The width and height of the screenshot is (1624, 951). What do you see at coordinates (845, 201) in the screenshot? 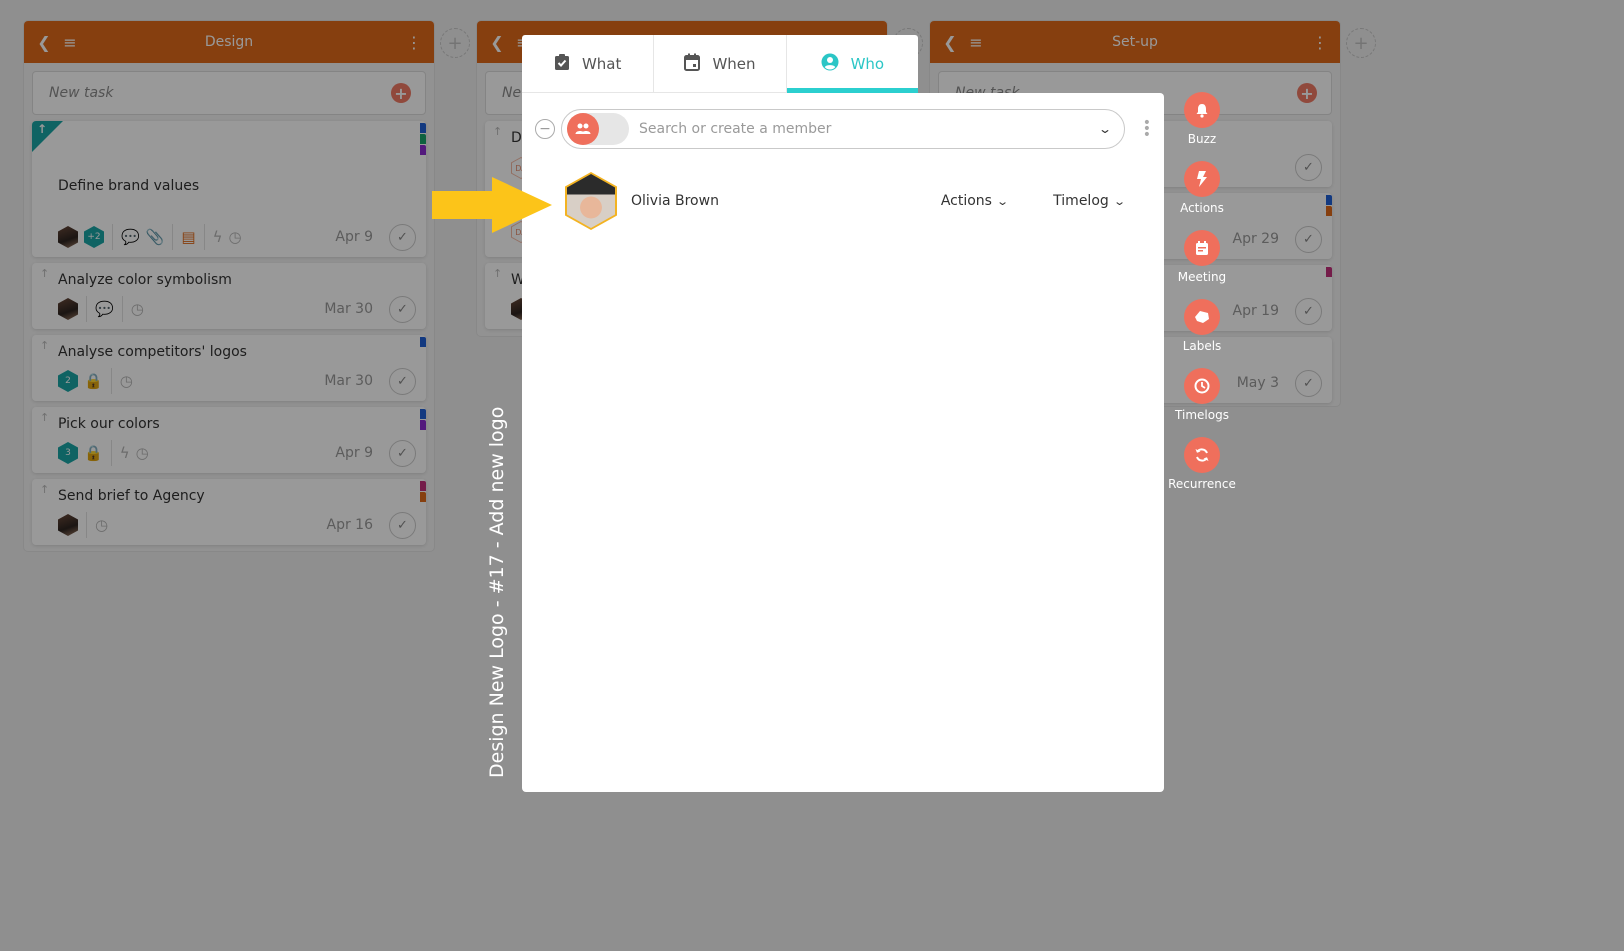
I see `member-row: Olivia Brown Actions ⌄ Timelog ⌄` at bounding box center [845, 201].